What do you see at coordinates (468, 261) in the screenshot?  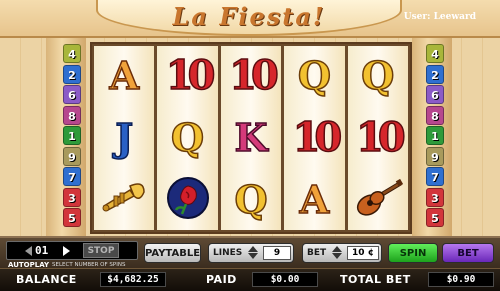 I see `bet-max-button: BET MAX` at bounding box center [468, 261].